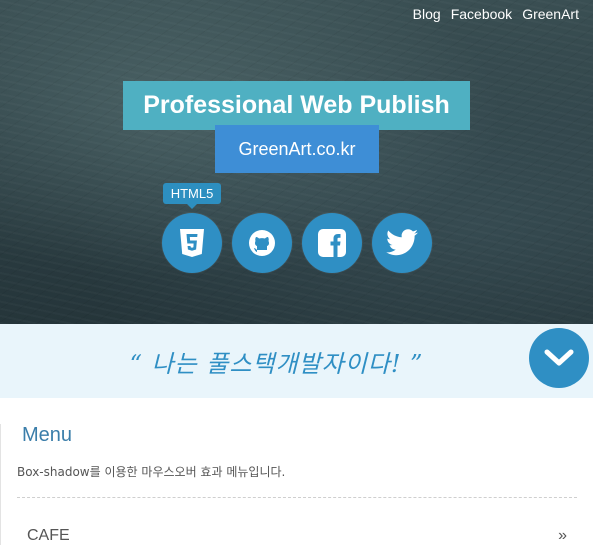 The height and width of the screenshot is (545, 593). Describe the element at coordinates (262, 243) in the screenshot. I see `github-icon` at that location.